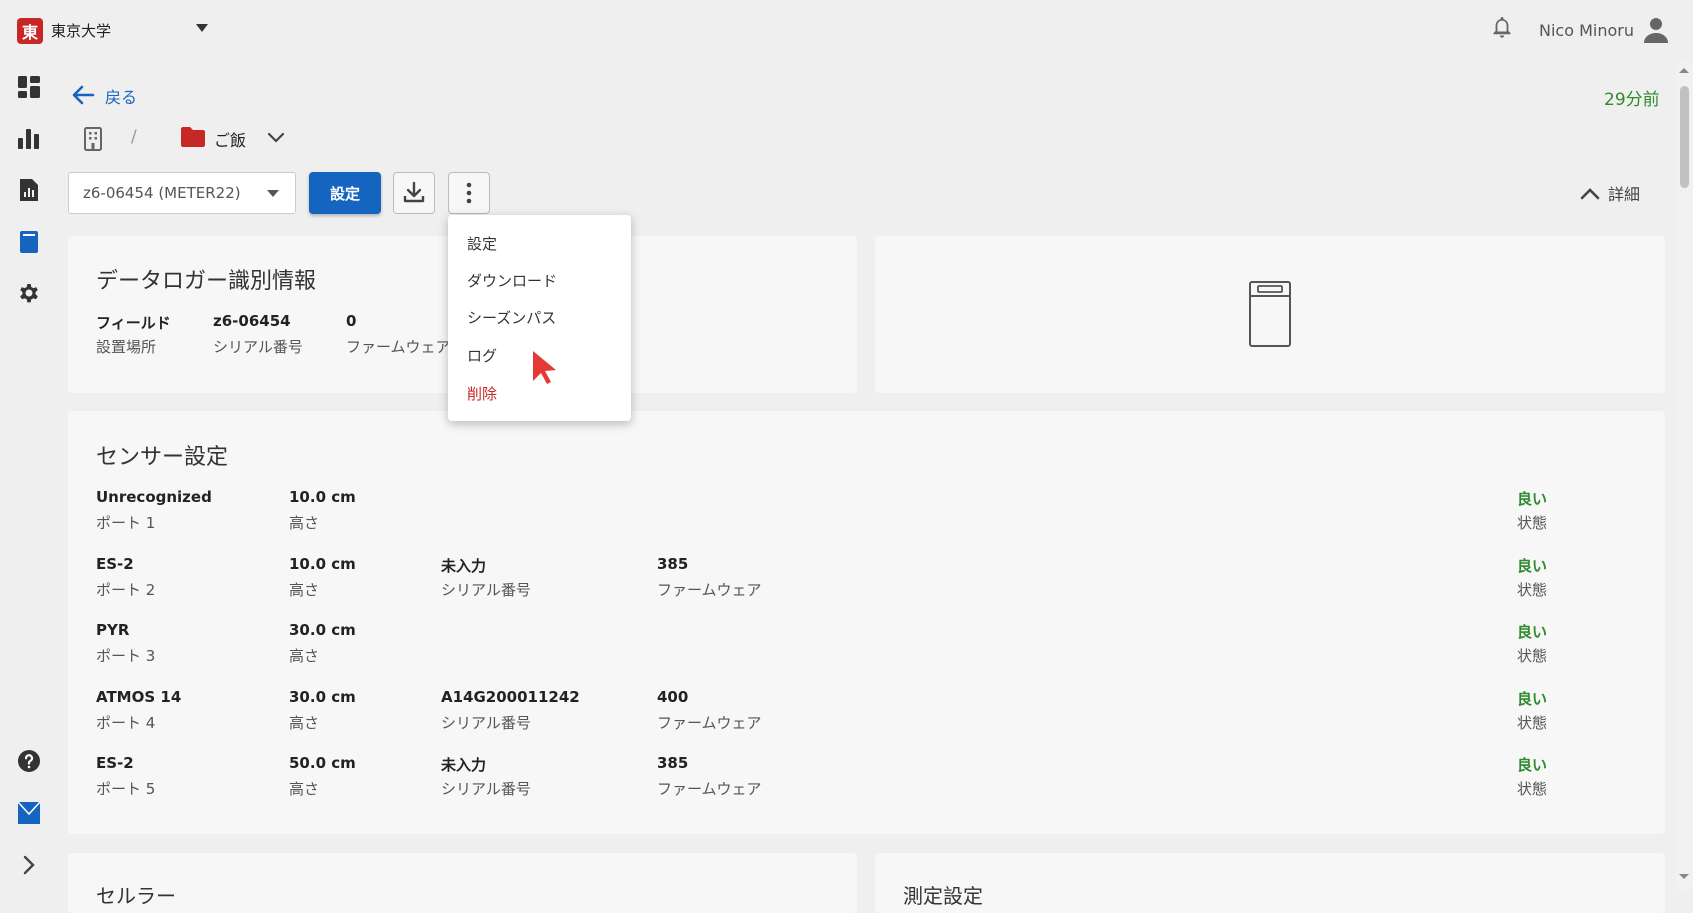 Image resolution: width=1693 pixels, height=913 pixels. I want to click on back-arrow-icon, so click(83, 95).